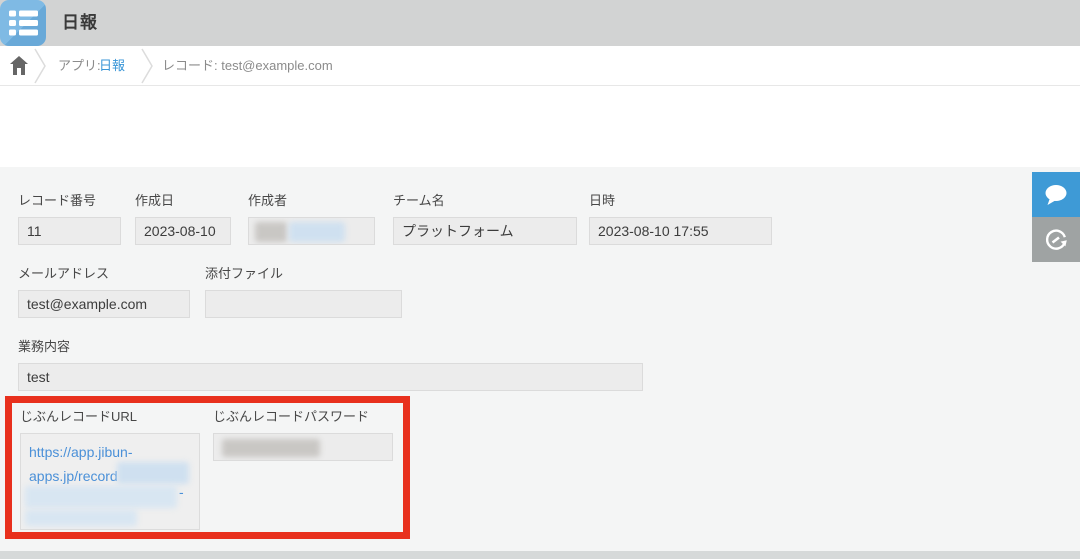  I want to click on field-datetime: 日時 2023-08-10 17:55, so click(680, 217).